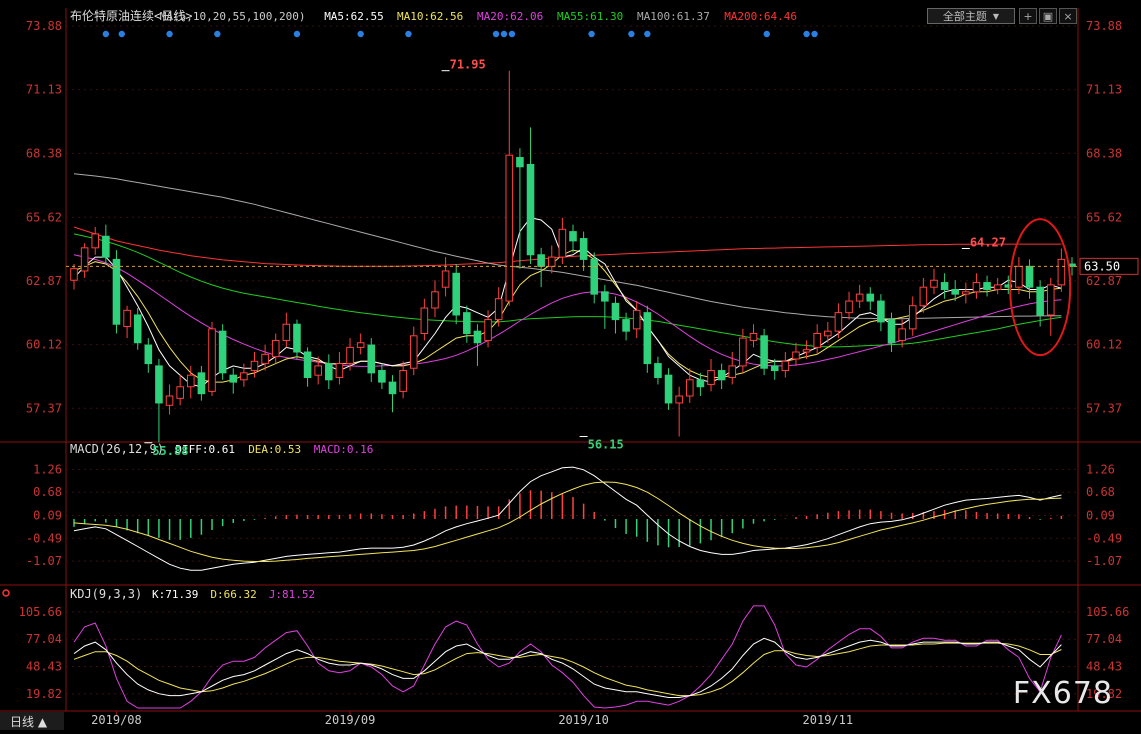 The height and width of the screenshot is (734, 1141). I want to click on watermark: FX678, so click(1062, 693).